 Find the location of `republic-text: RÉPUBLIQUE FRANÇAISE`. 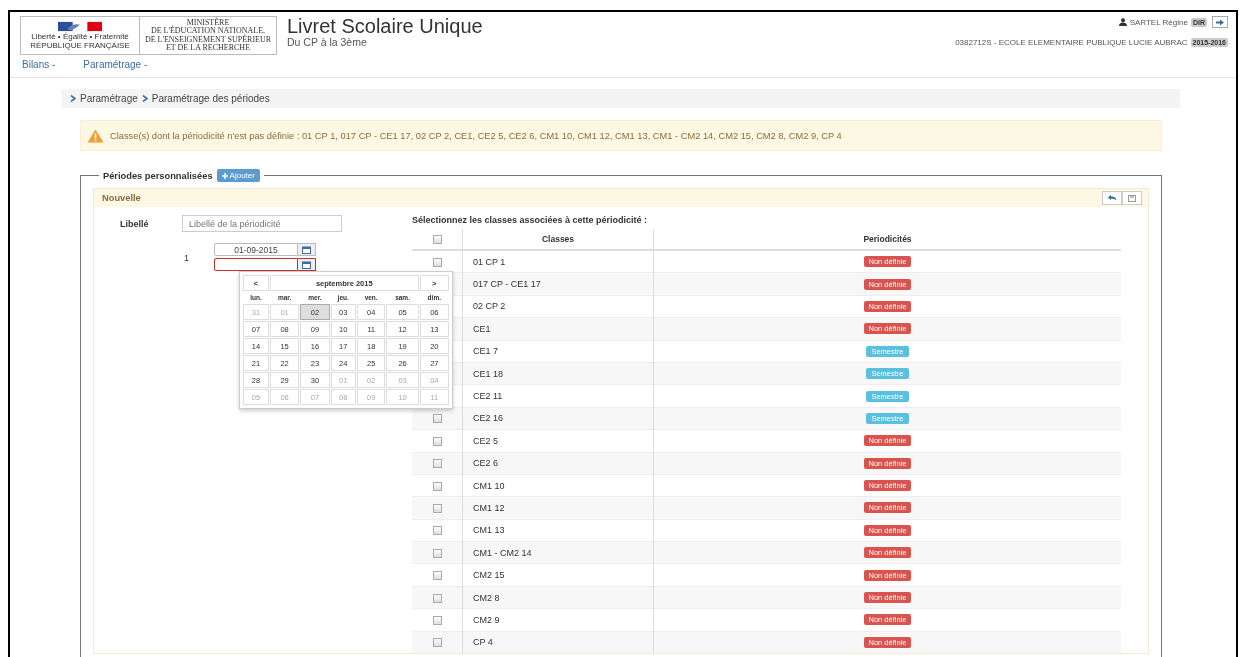

republic-text: RÉPUBLIQUE FRANÇAISE is located at coordinates (80, 45).